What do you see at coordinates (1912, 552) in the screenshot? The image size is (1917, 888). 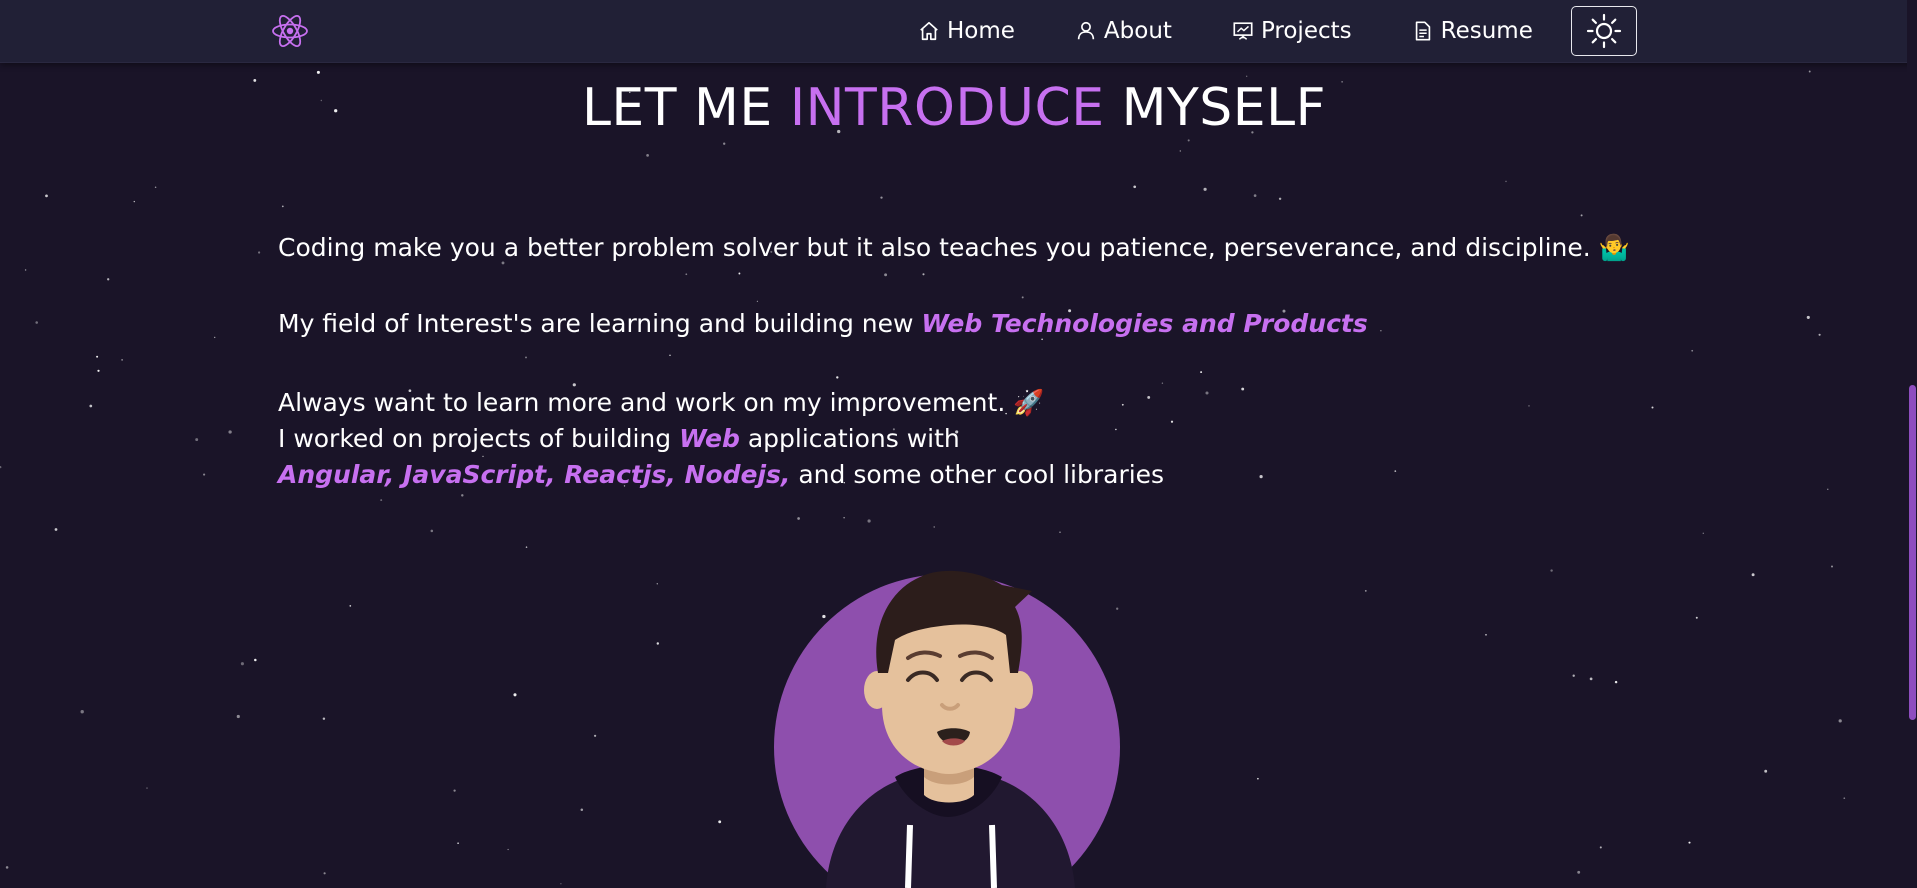 I see `scrollbar-thumb` at bounding box center [1912, 552].